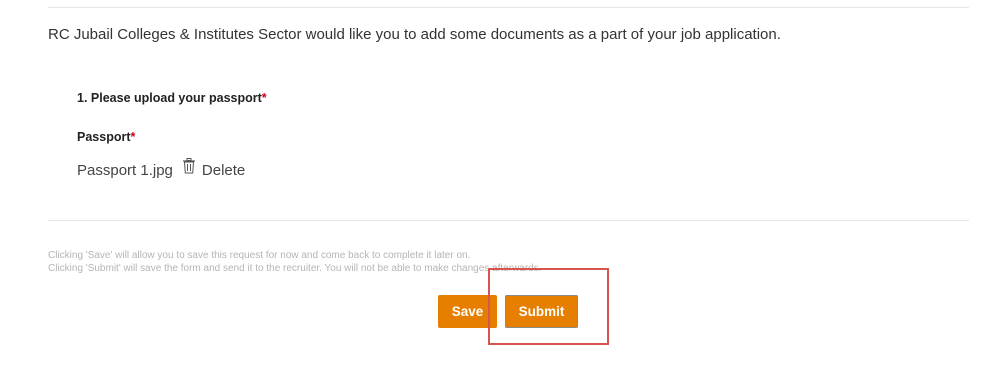 This screenshot has width=1003, height=369. What do you see at coordinates (508, 7) in the screenshot?
I see `top-divider` at bounding box center [508, 7].